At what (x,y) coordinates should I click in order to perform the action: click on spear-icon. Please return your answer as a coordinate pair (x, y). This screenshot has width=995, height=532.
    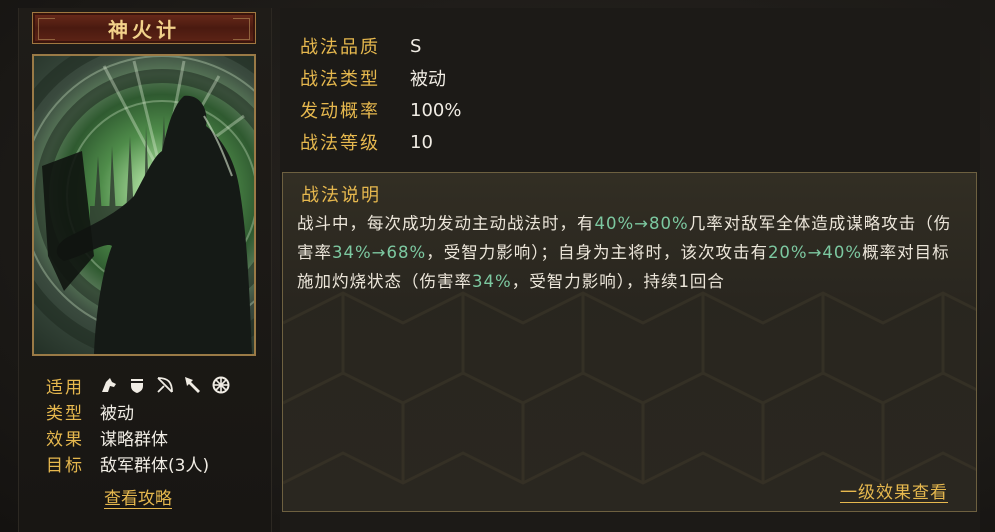
    Looking at the image, I should click on (193, 385).